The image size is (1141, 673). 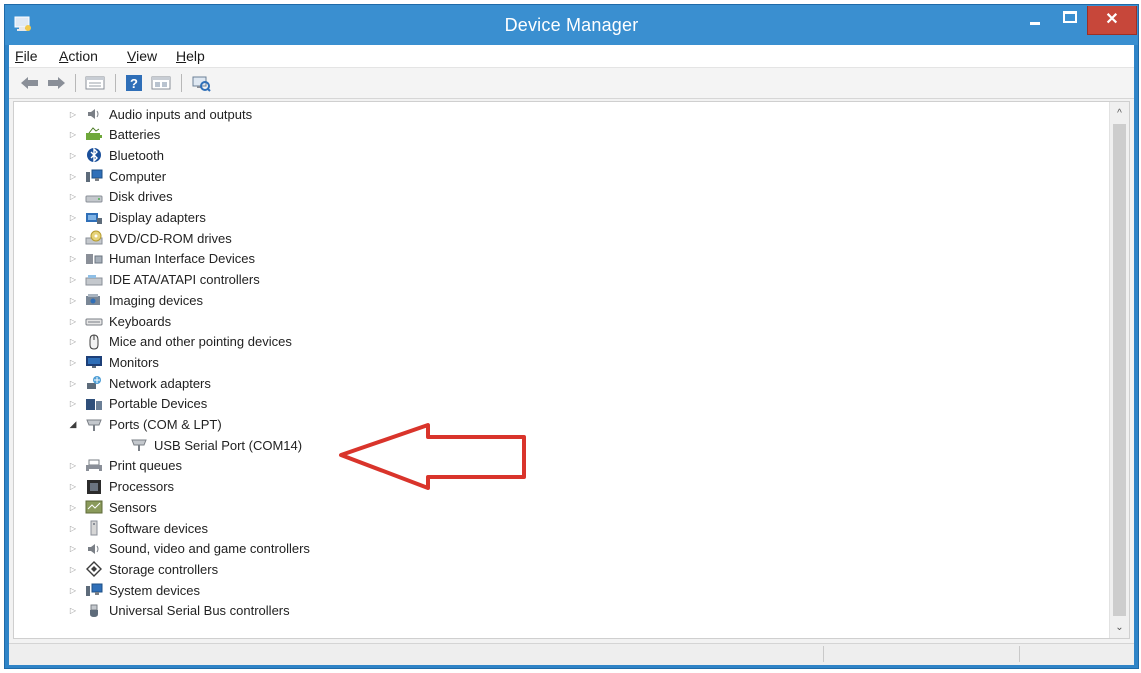 I want to click on view-icon, so click(x=161, y=83).